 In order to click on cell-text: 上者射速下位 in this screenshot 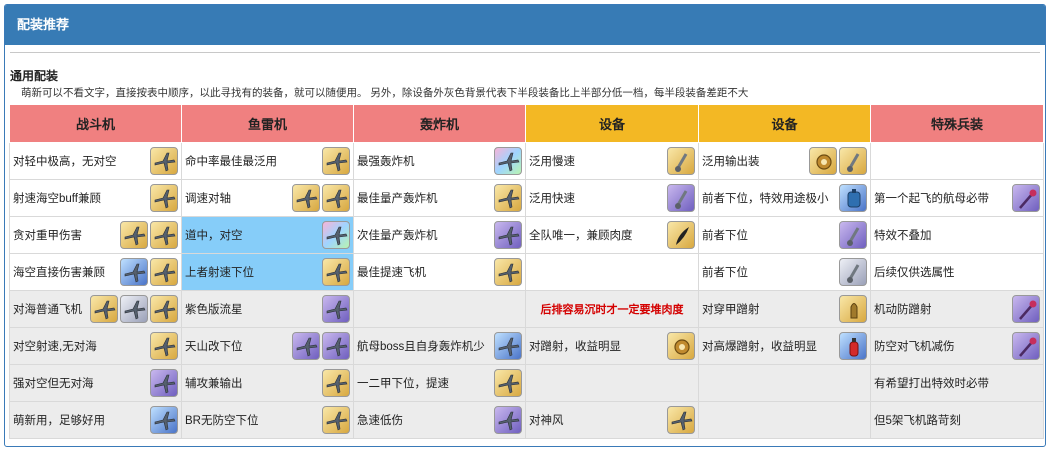, I will do `click(219, 273)`.